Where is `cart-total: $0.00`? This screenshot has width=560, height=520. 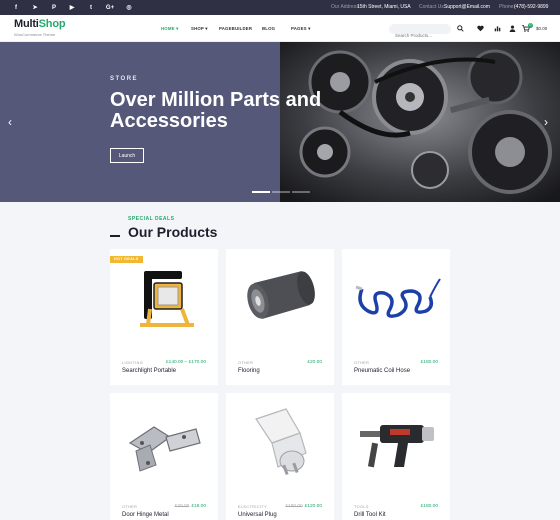
cart-total: $0.00 is located at coordinates (541, 28).